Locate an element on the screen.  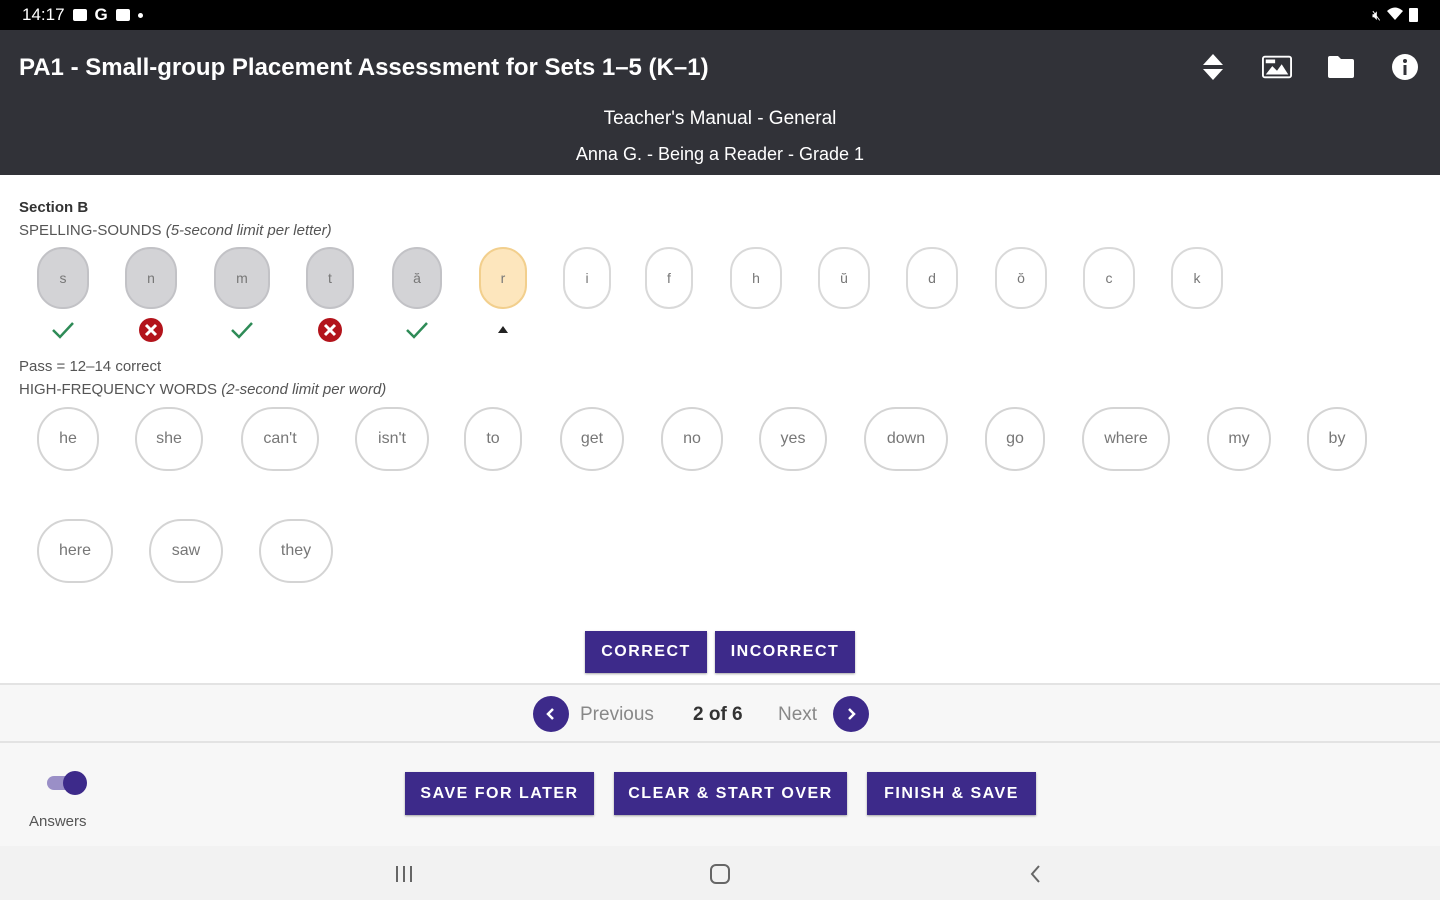
status-bar: 14:17 G 🔇︎ is located at coordinates (720, 15).